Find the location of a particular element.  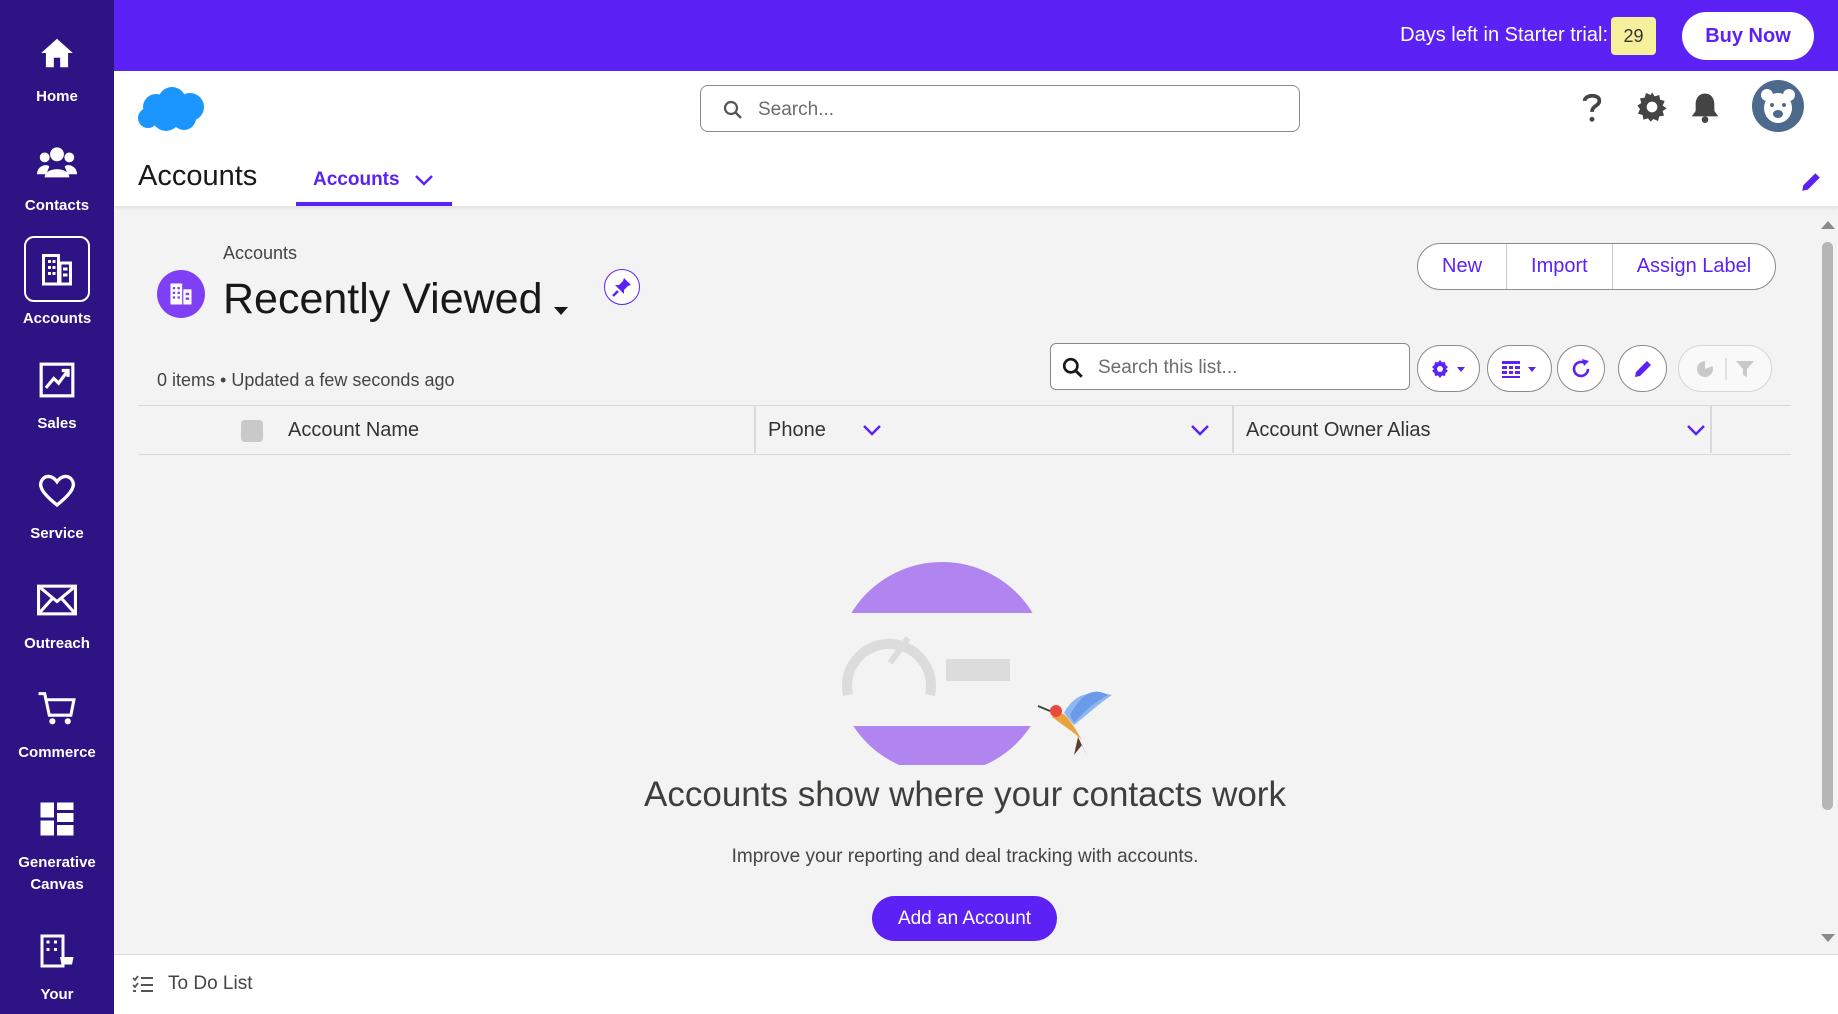

help-icon is located at coordinates (1592, 109).